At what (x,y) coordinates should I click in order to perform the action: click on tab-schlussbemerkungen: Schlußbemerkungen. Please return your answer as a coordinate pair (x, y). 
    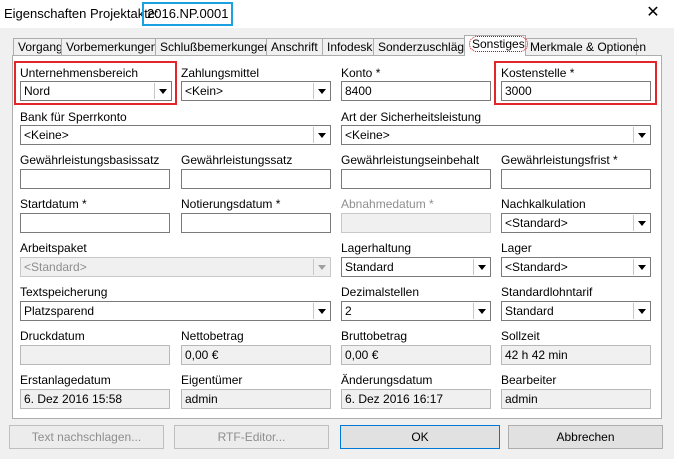
    Looking at the image, I should click on (213, 46).